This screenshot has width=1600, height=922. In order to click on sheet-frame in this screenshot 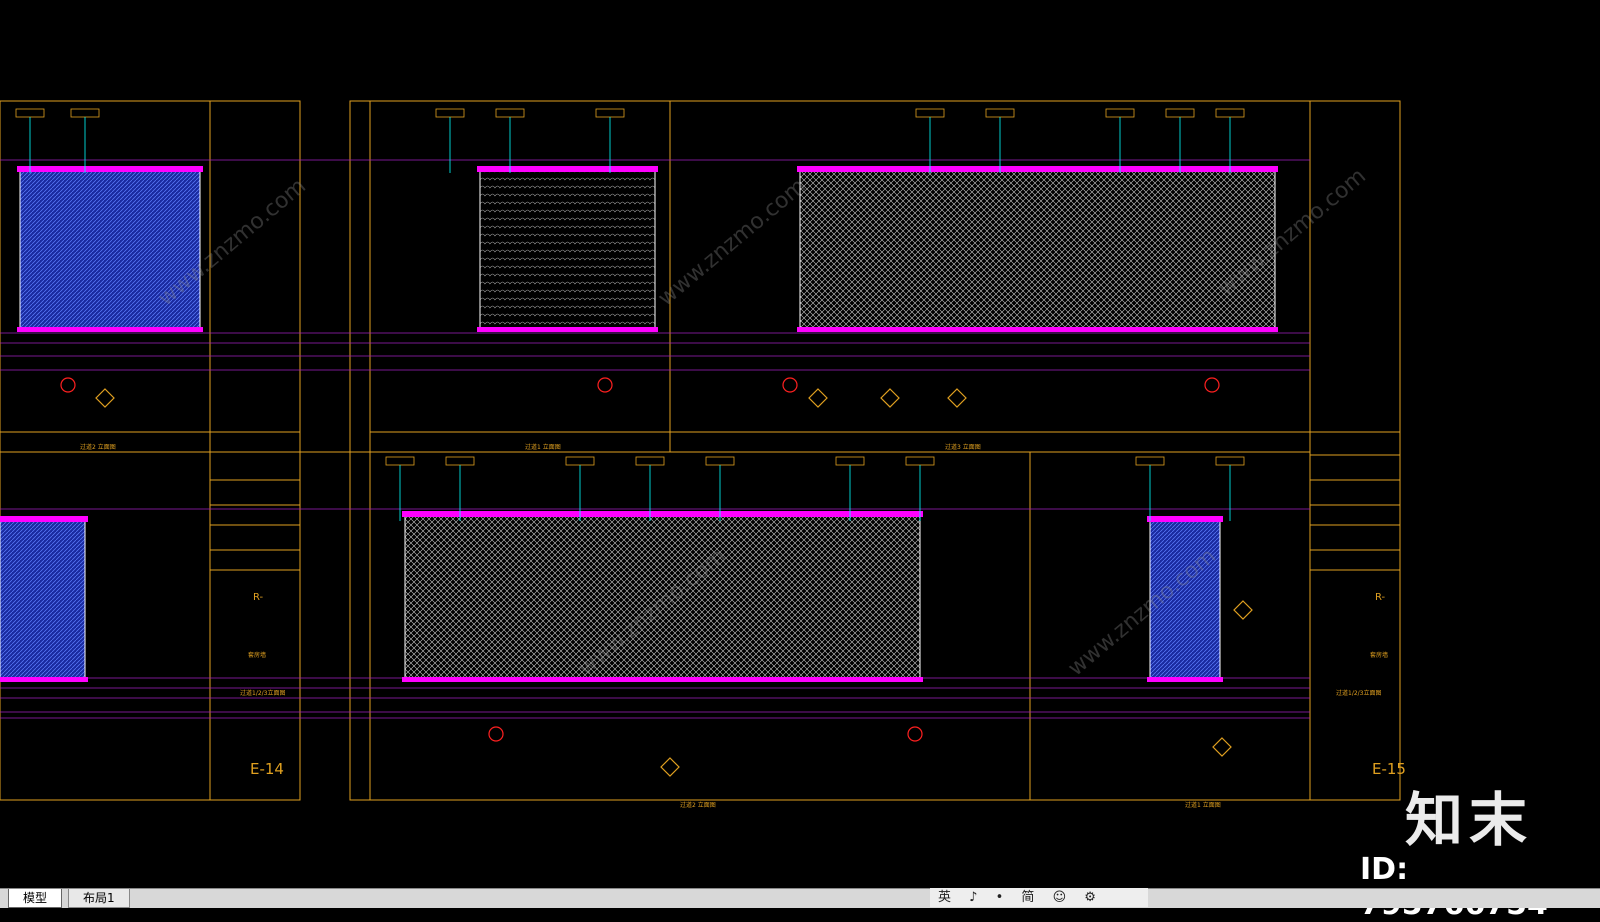, I will do `click(360, 450)`.